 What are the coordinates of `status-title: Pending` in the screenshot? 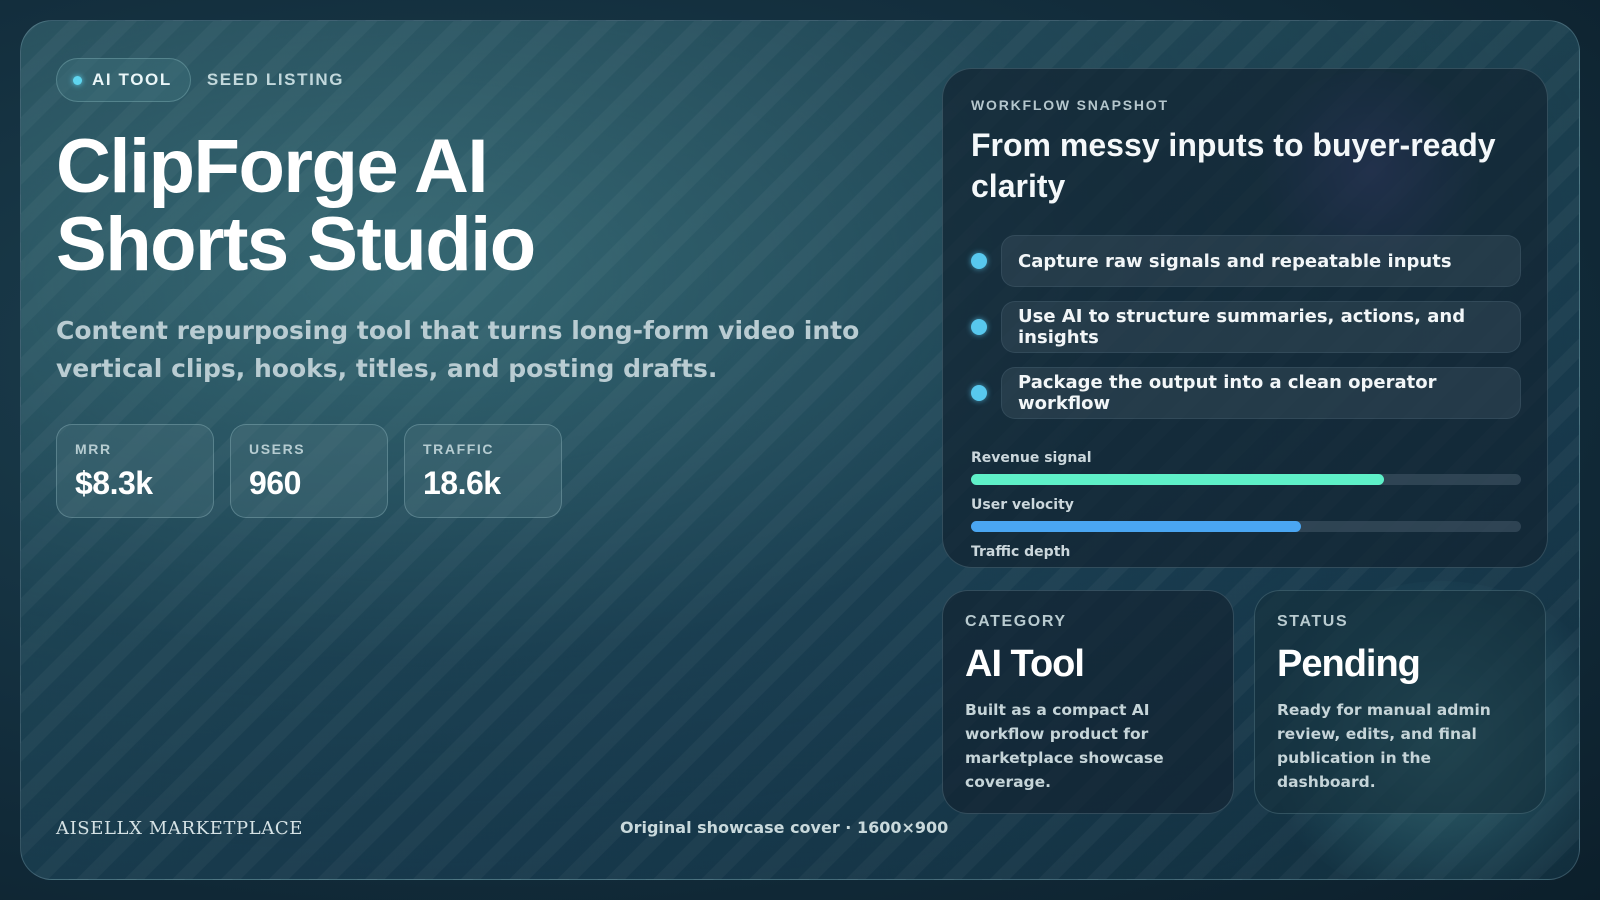 It's located at (1349, 664).